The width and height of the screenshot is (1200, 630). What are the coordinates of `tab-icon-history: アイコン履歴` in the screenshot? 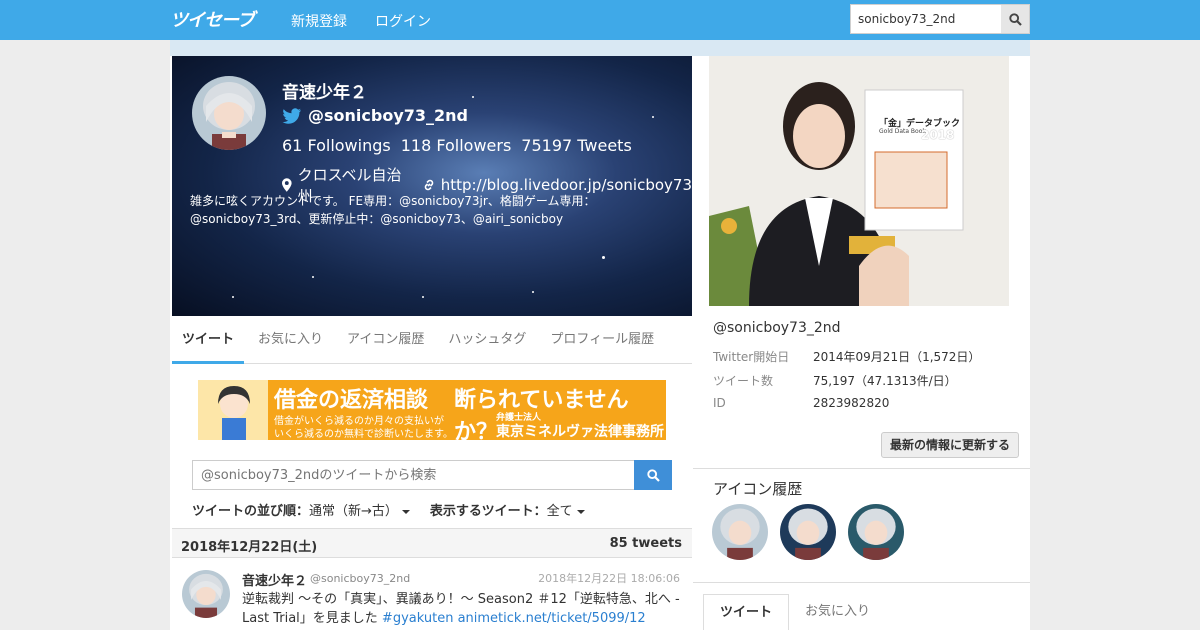 It's located at (385, 340).